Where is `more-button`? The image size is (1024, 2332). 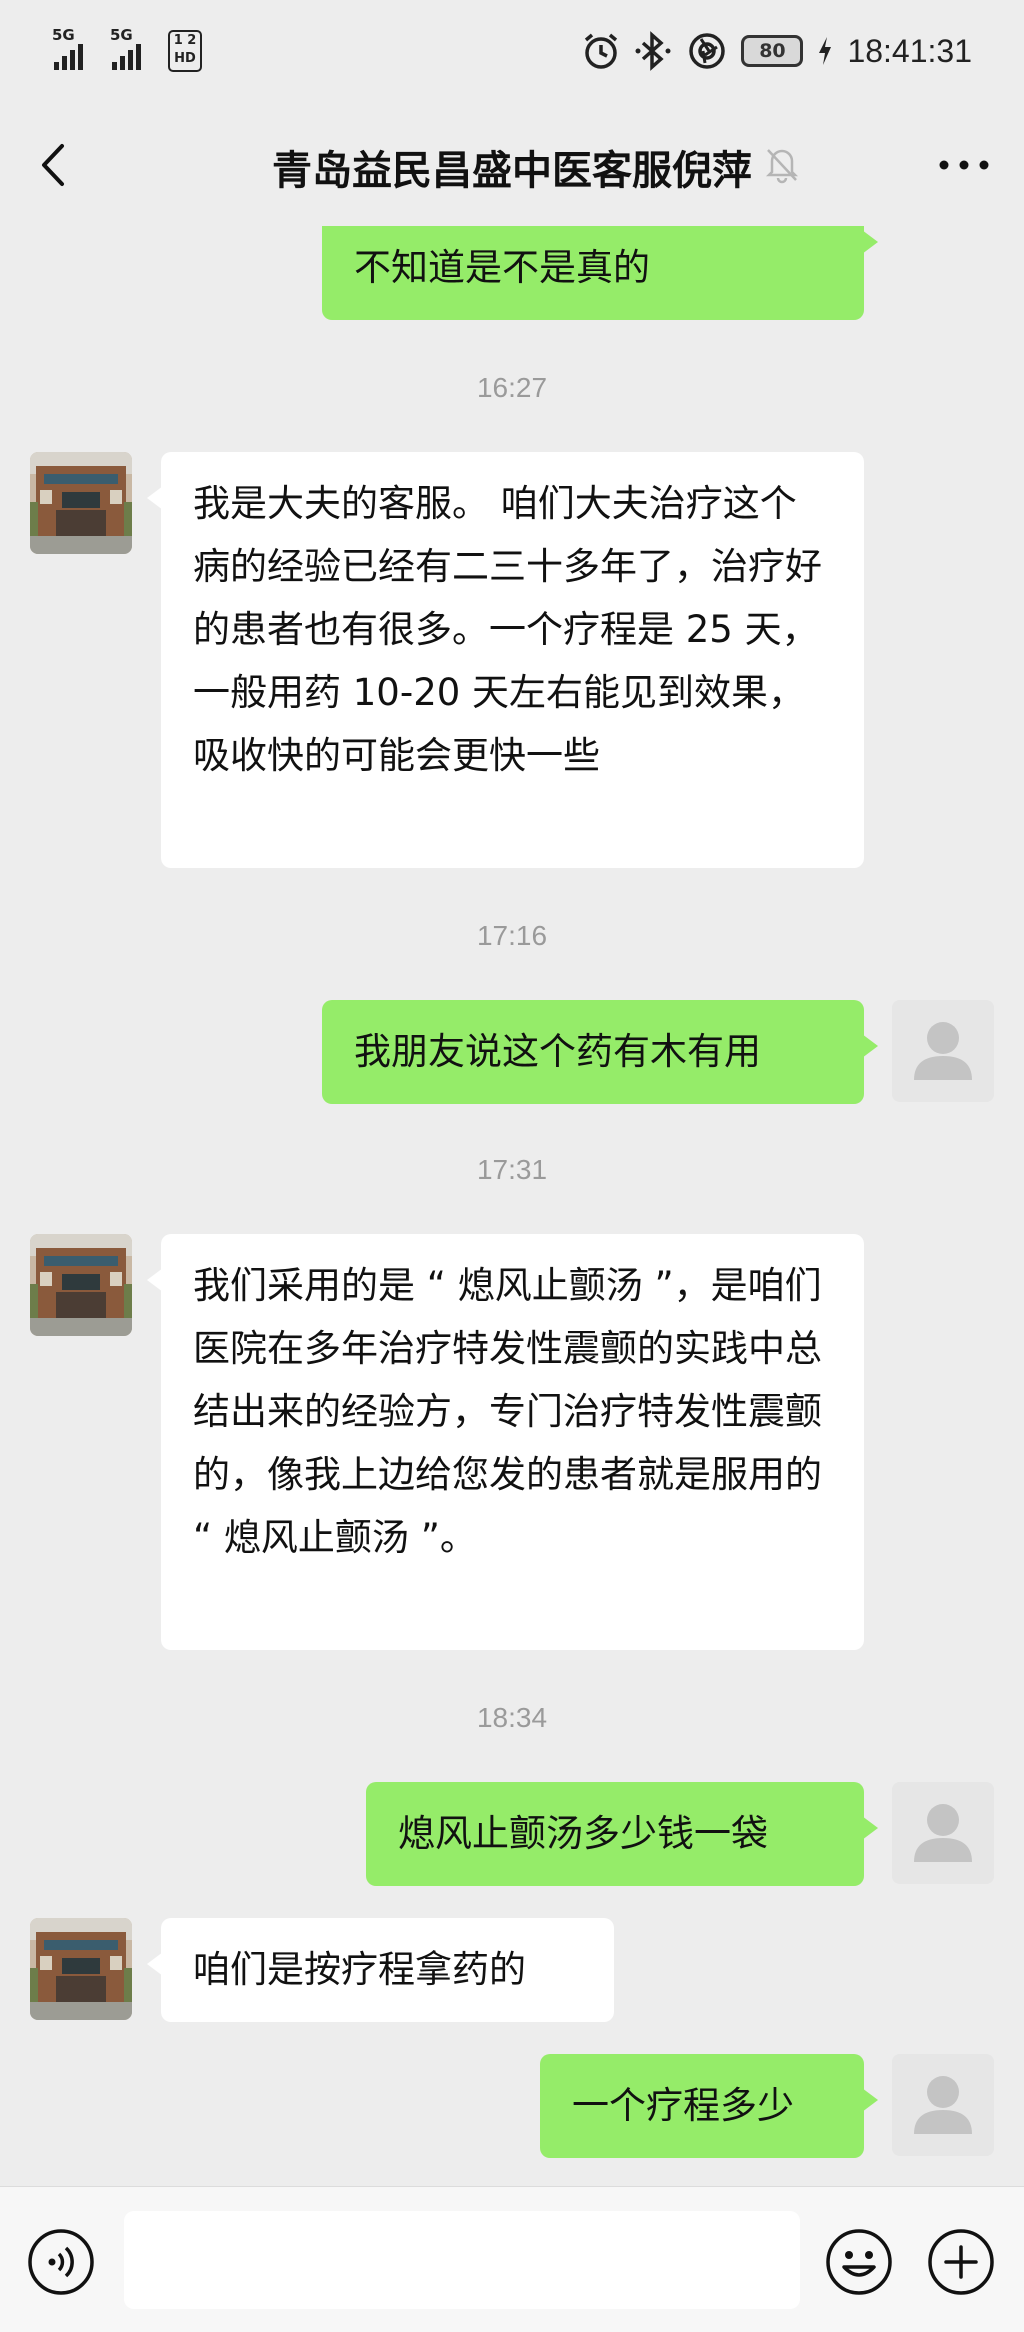 more-button is located at coordinates (964, 165).